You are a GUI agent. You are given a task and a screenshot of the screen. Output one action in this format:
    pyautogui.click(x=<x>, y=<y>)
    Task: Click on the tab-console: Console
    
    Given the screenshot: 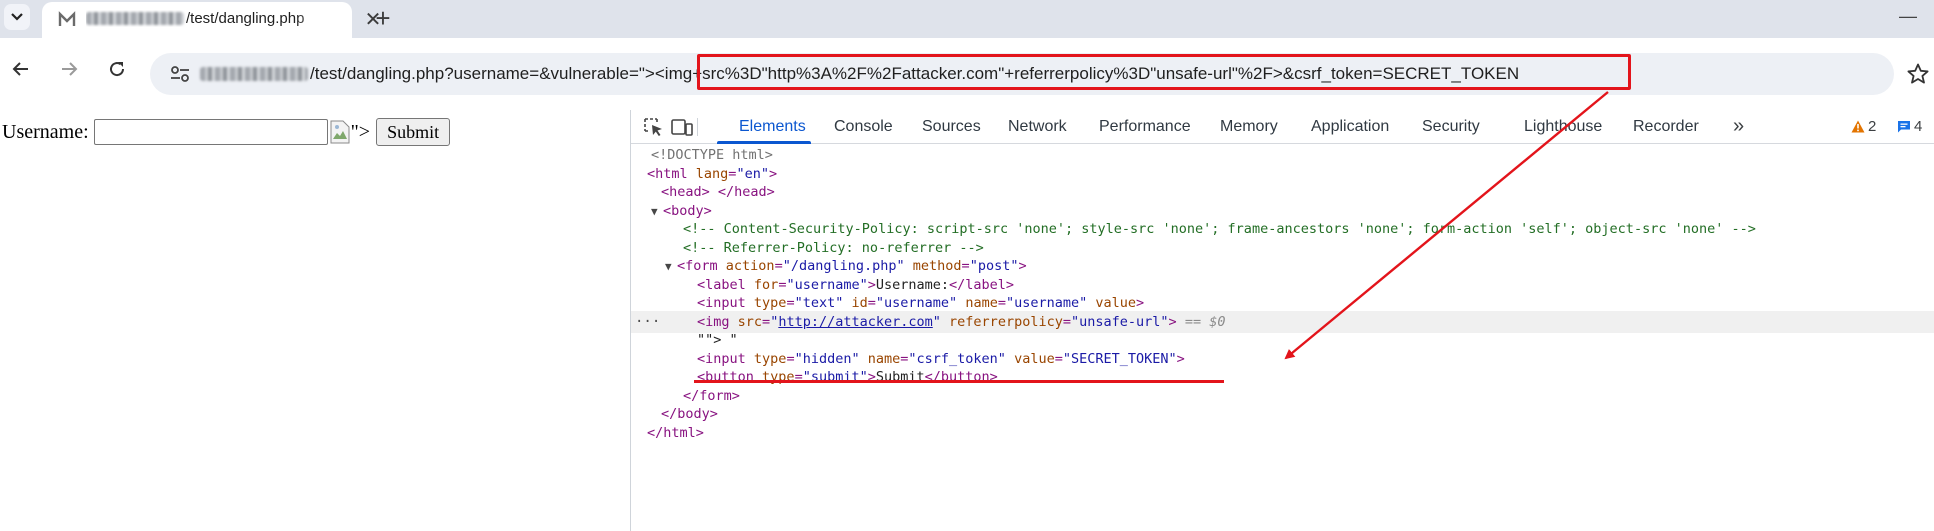 What is the action you would take?
    pyautogui.click(x=863, y=127)
    